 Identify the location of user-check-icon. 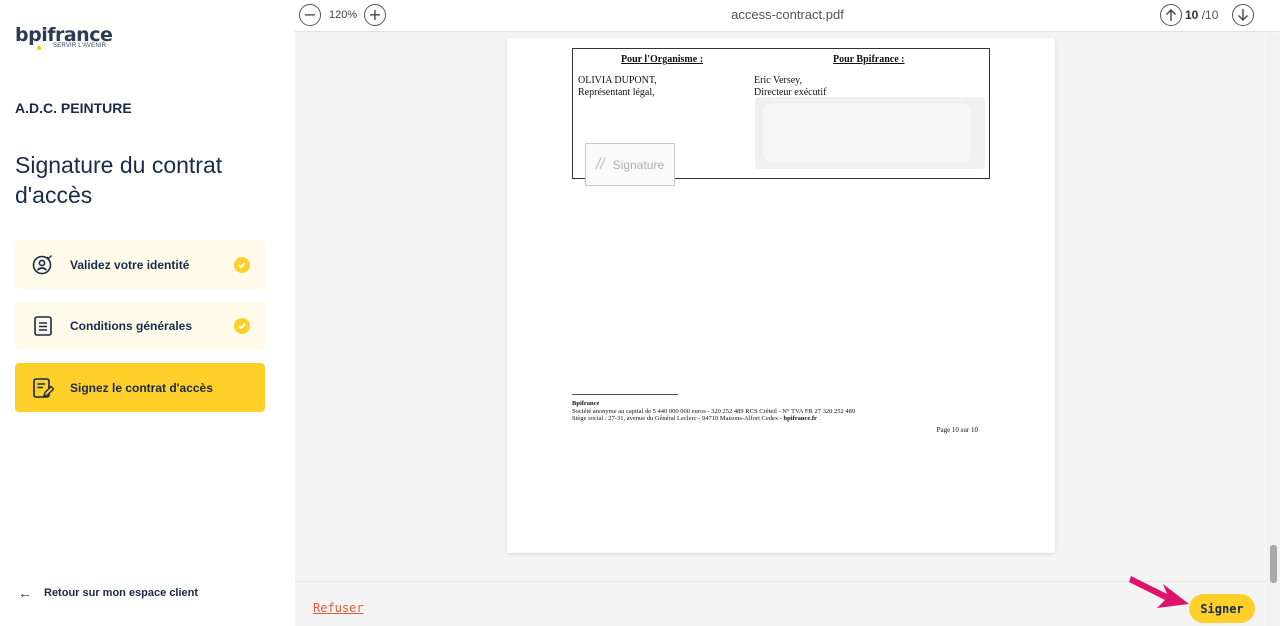
(43, 265).